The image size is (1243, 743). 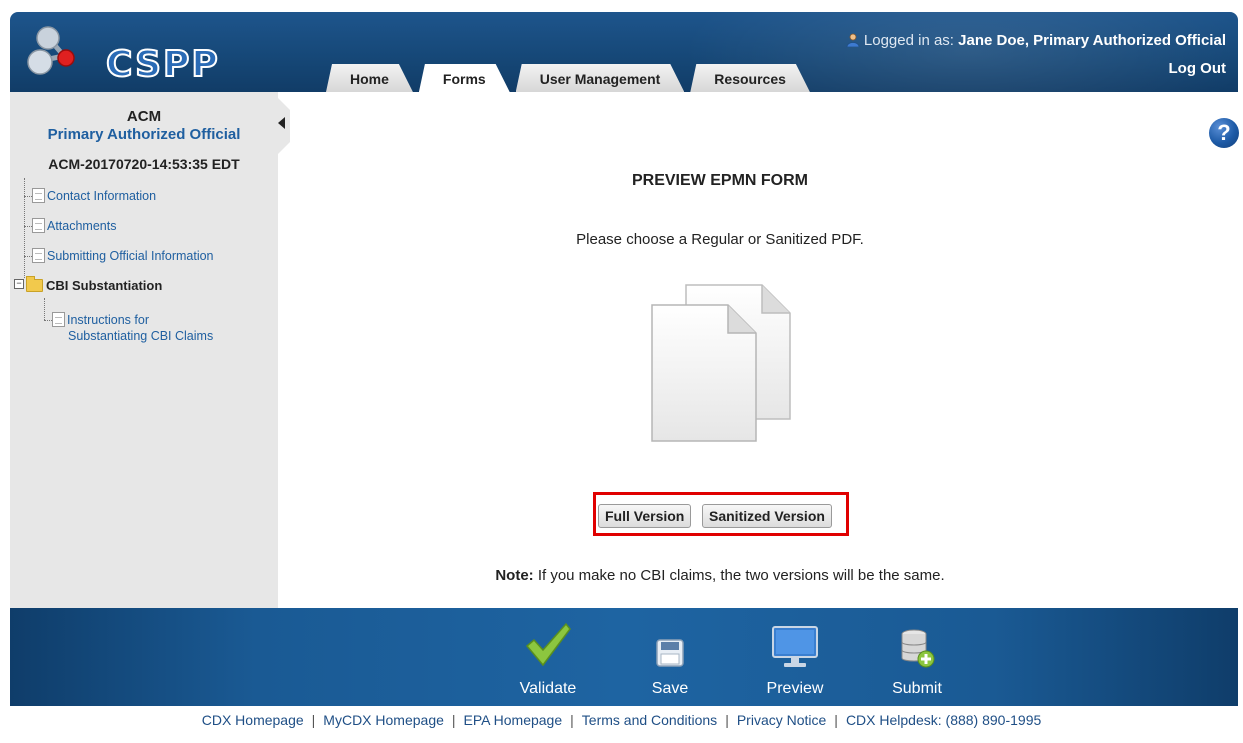 I want to click on sanitized-version-button: Sanitized Version, so click(x=767, y=516).